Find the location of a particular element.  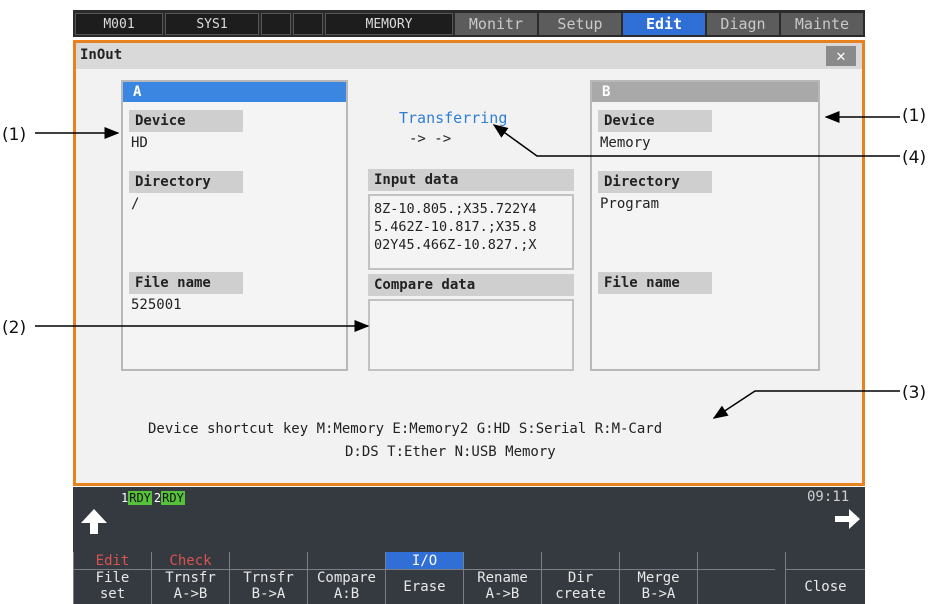

system-indicator: SYS1 is located at coordinates (212, 24).